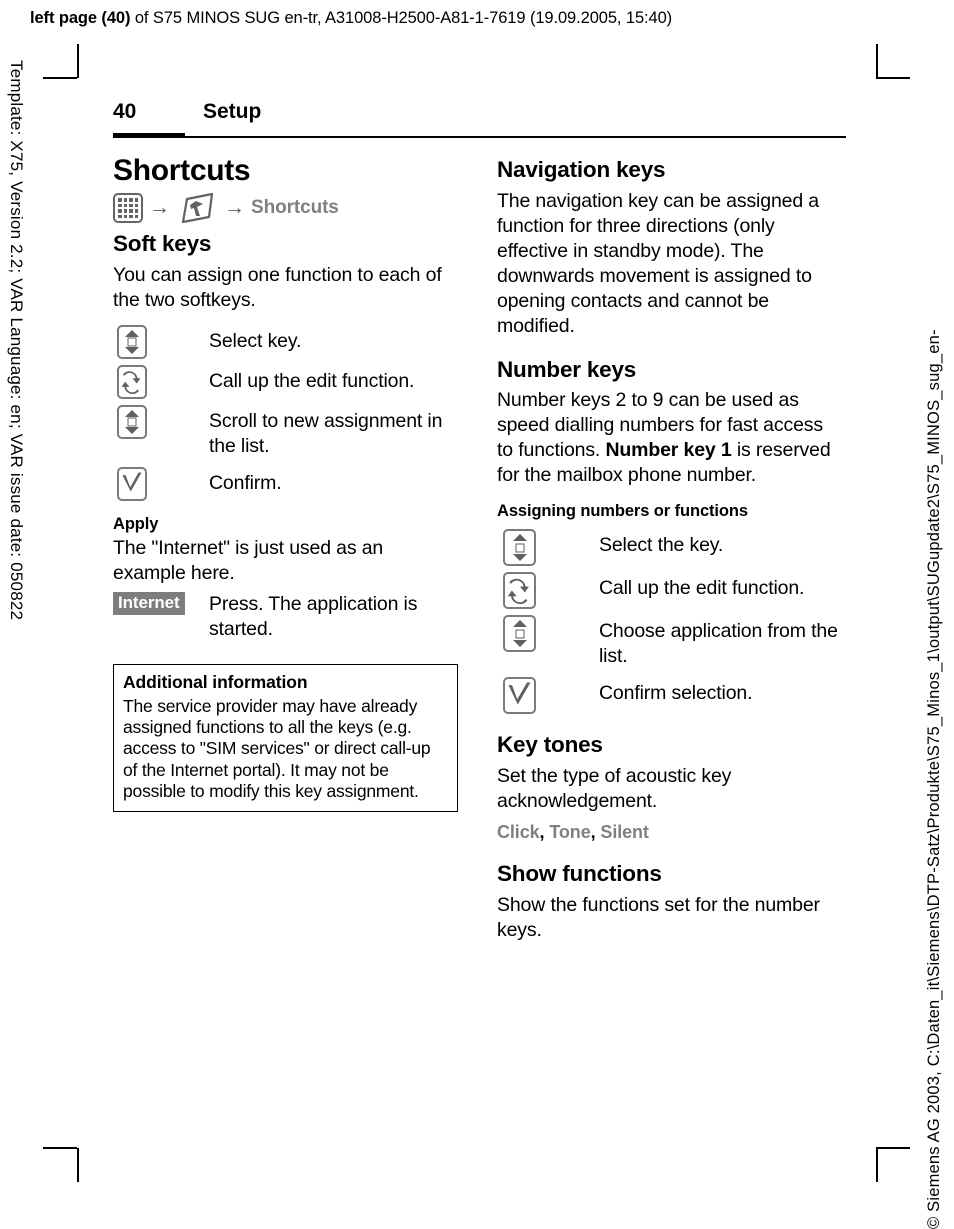 This screenshot has height=1229, width=954. I want to click on crop-mark-top-left-horizontal, so click(60, 78).